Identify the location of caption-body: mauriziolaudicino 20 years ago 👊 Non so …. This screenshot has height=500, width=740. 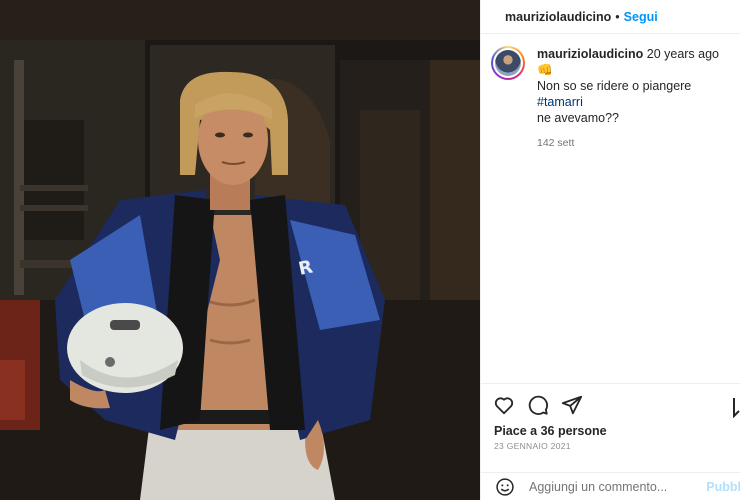
(636, 98).